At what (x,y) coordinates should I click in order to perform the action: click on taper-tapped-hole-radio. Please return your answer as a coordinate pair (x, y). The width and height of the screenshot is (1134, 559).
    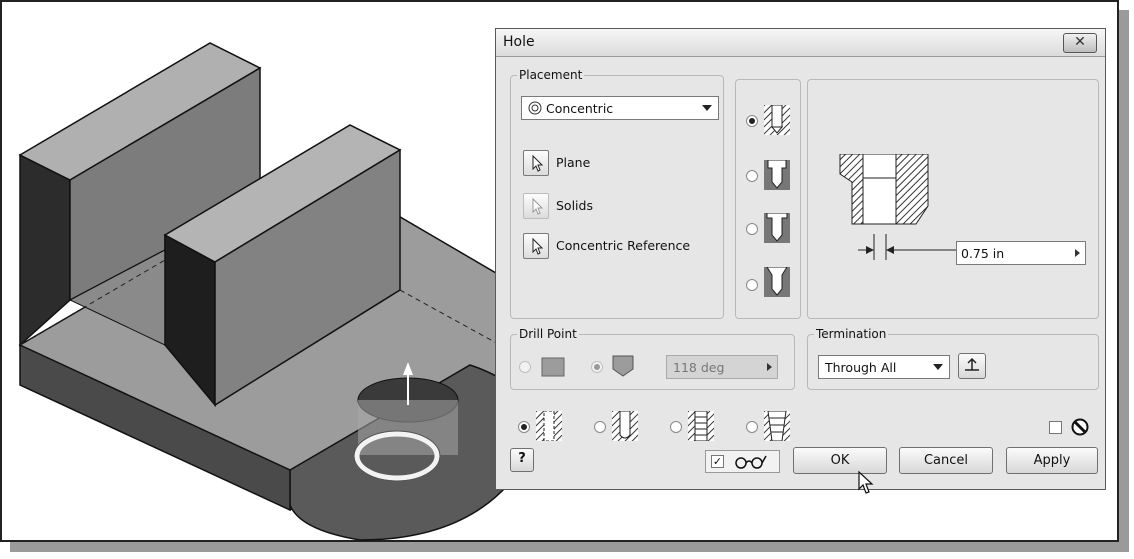
    Looking at the image, I should click on (752, 427).